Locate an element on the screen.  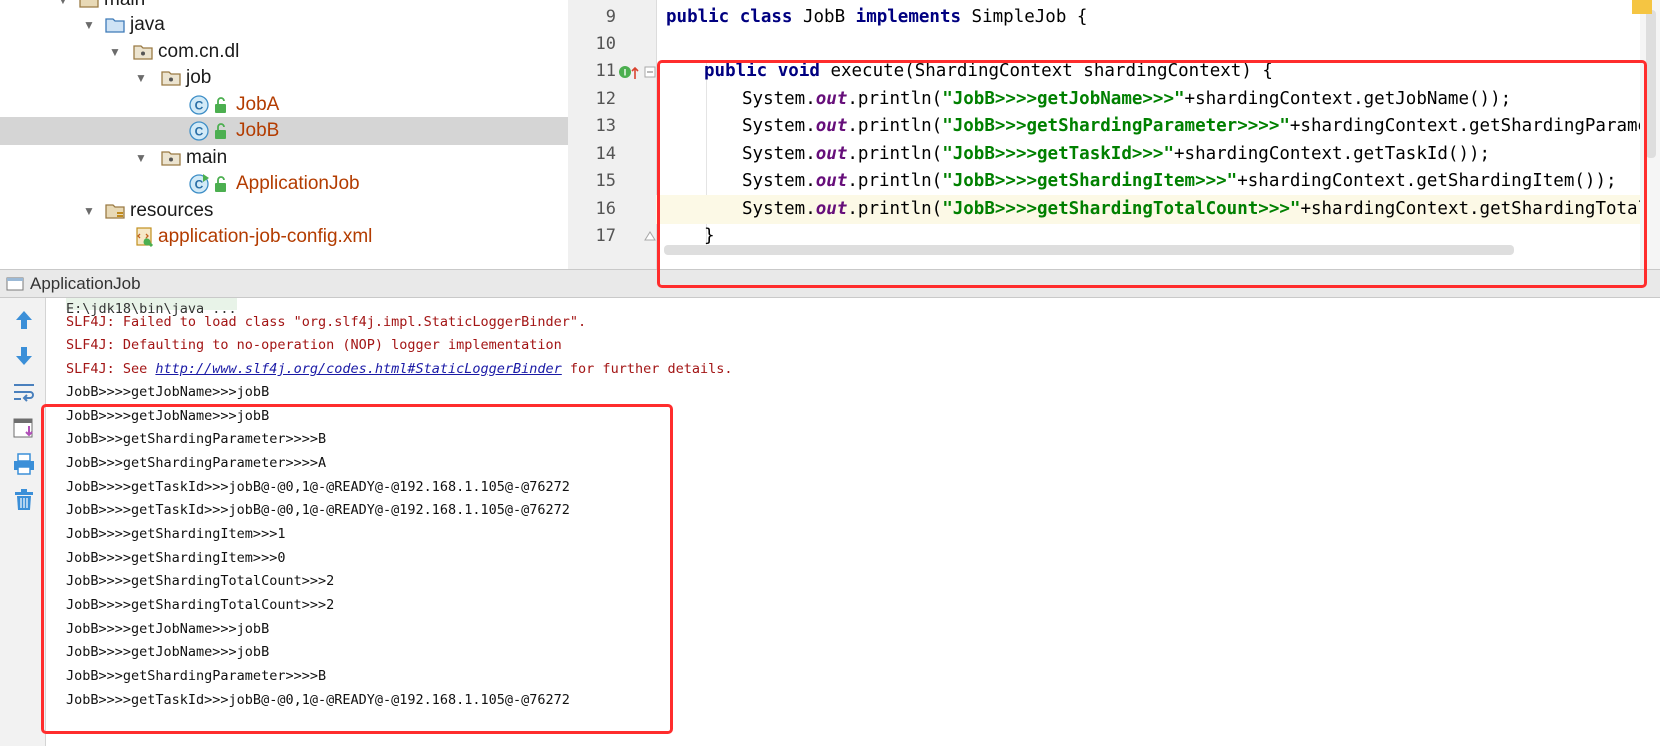
xml-file-icon is located at coordinates (145, 237).